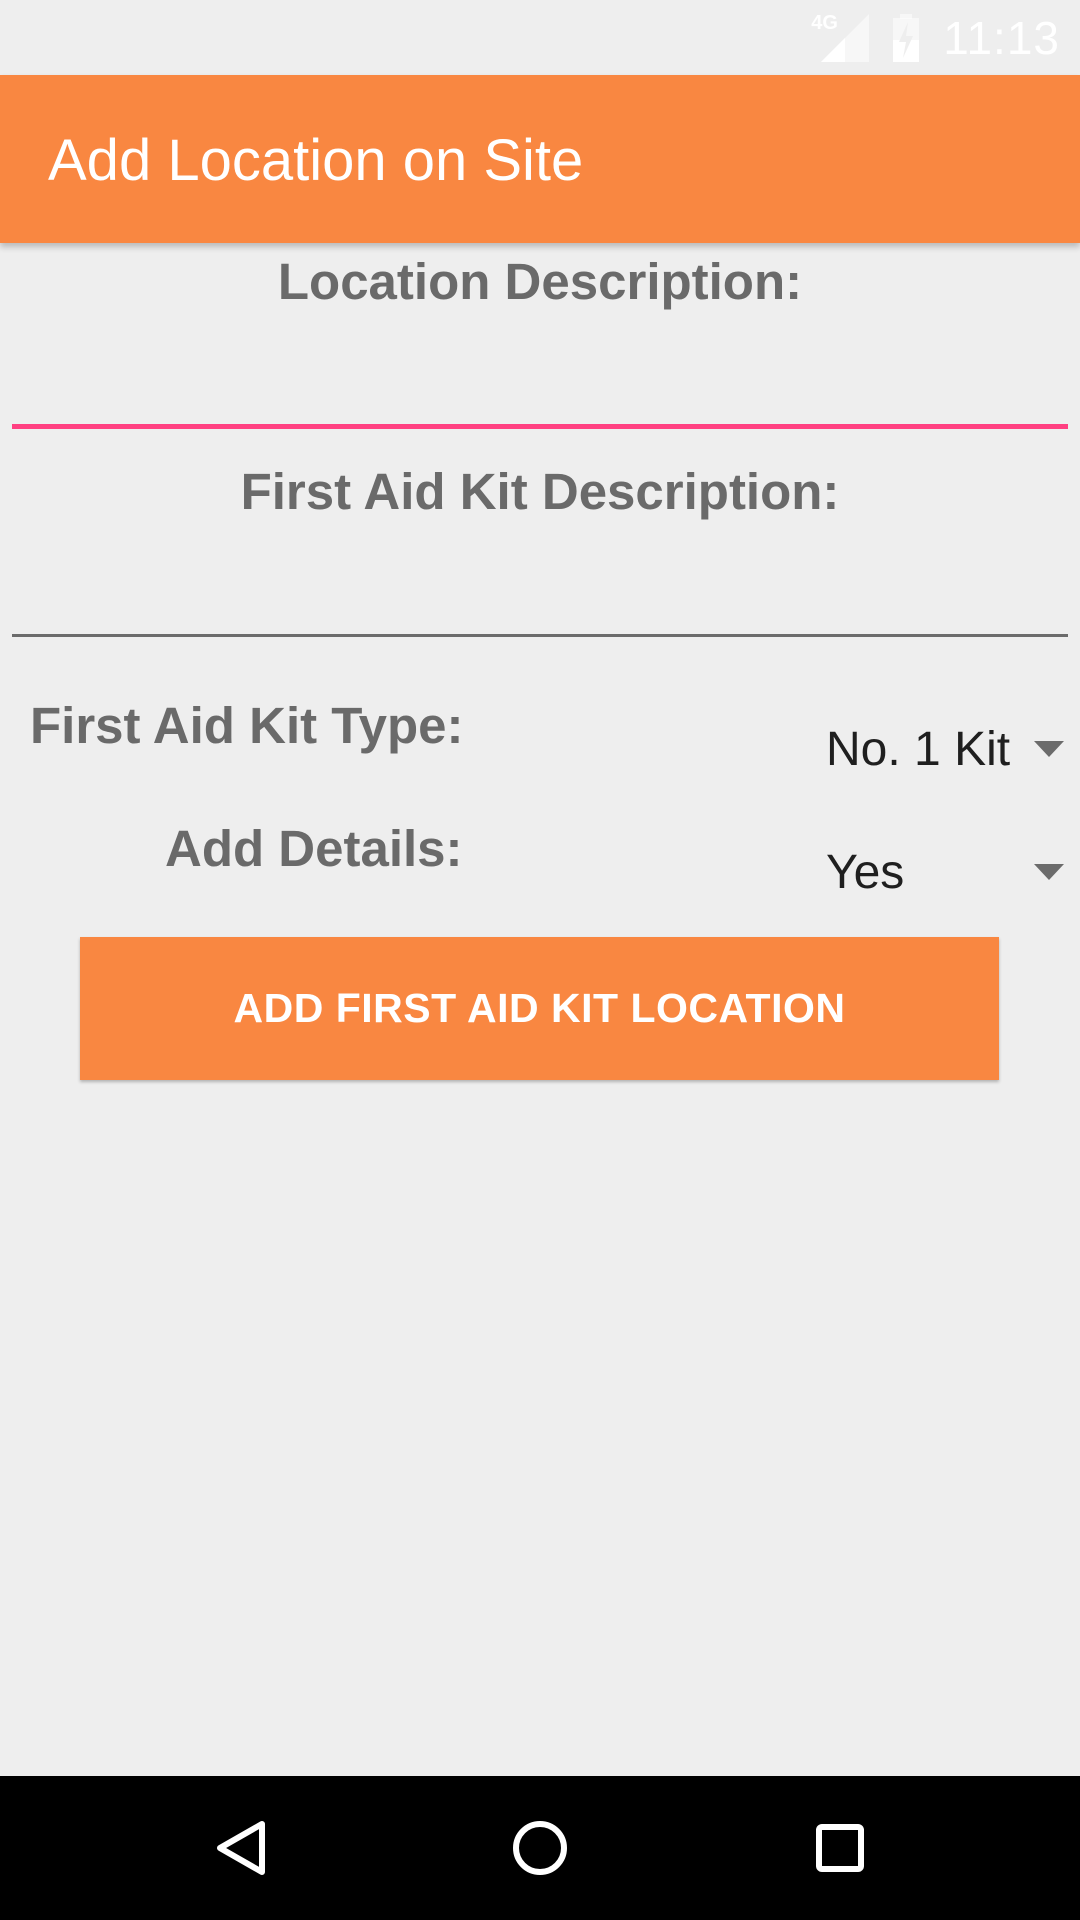 This screenshot has height=1920, width=1080. I want to click on add-details-selected: Yes, so click(865, 872).